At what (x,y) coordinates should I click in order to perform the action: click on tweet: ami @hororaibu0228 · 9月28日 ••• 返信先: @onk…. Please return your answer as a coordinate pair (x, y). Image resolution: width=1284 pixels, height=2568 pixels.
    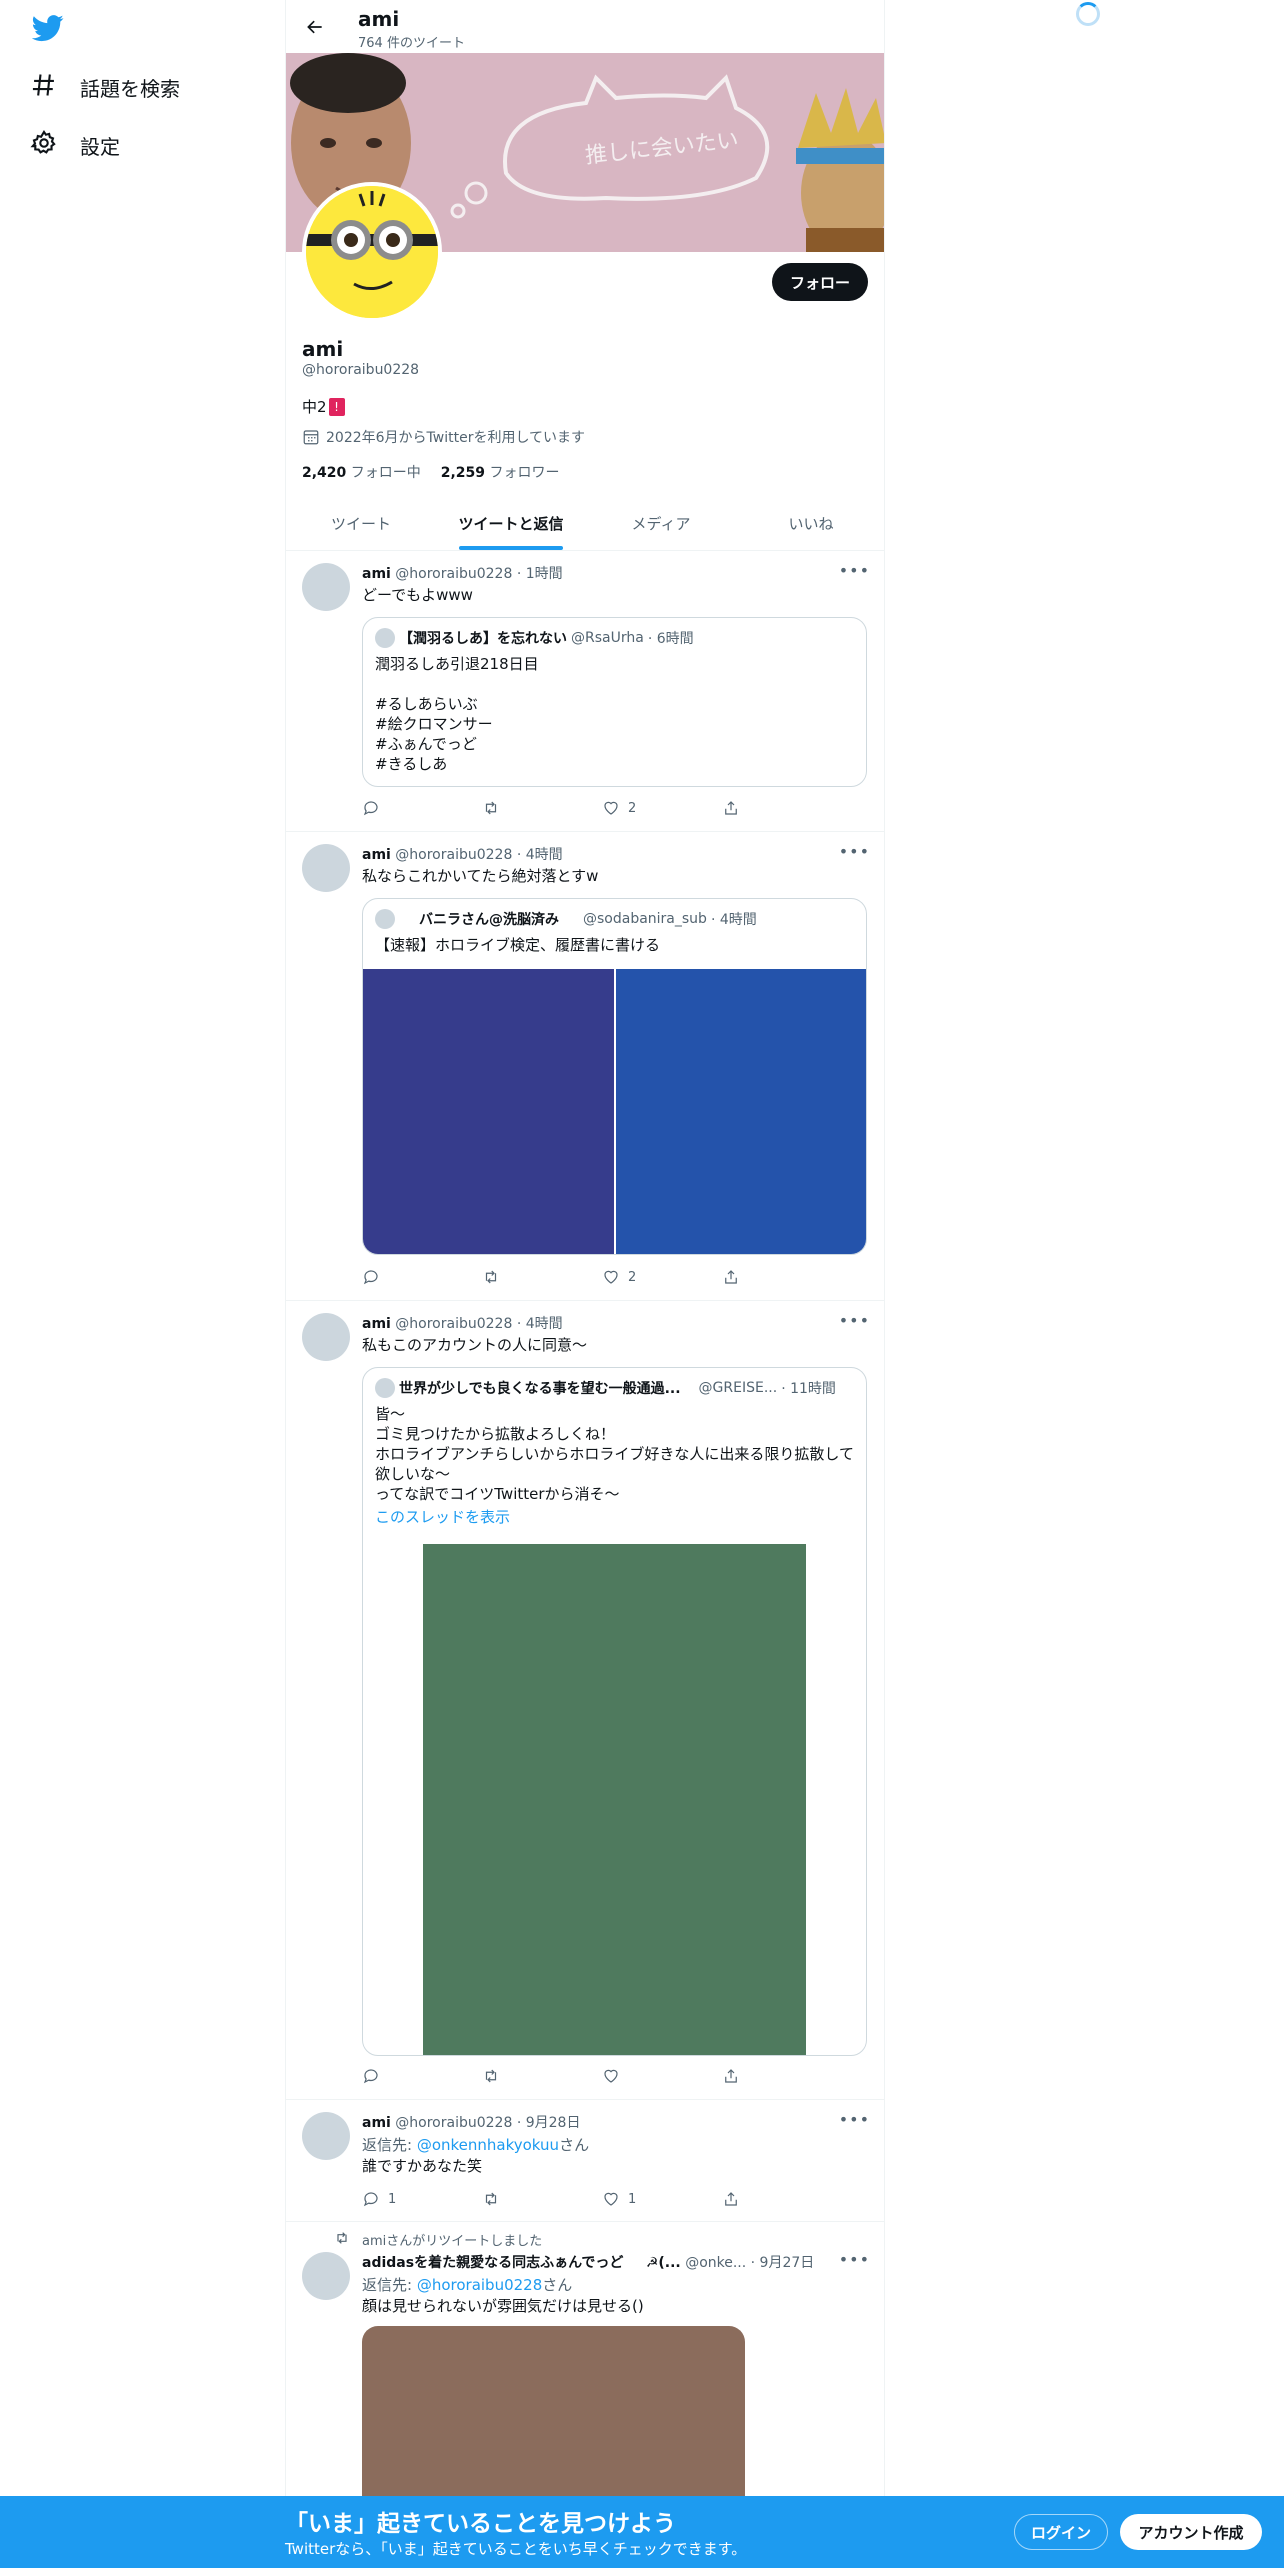
    Looking at the image, I should click on (585, 2161).